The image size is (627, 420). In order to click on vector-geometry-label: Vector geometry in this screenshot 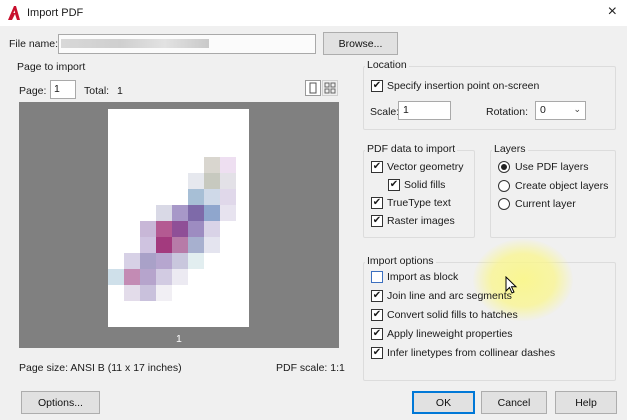, I will do `click(425, 167)`.